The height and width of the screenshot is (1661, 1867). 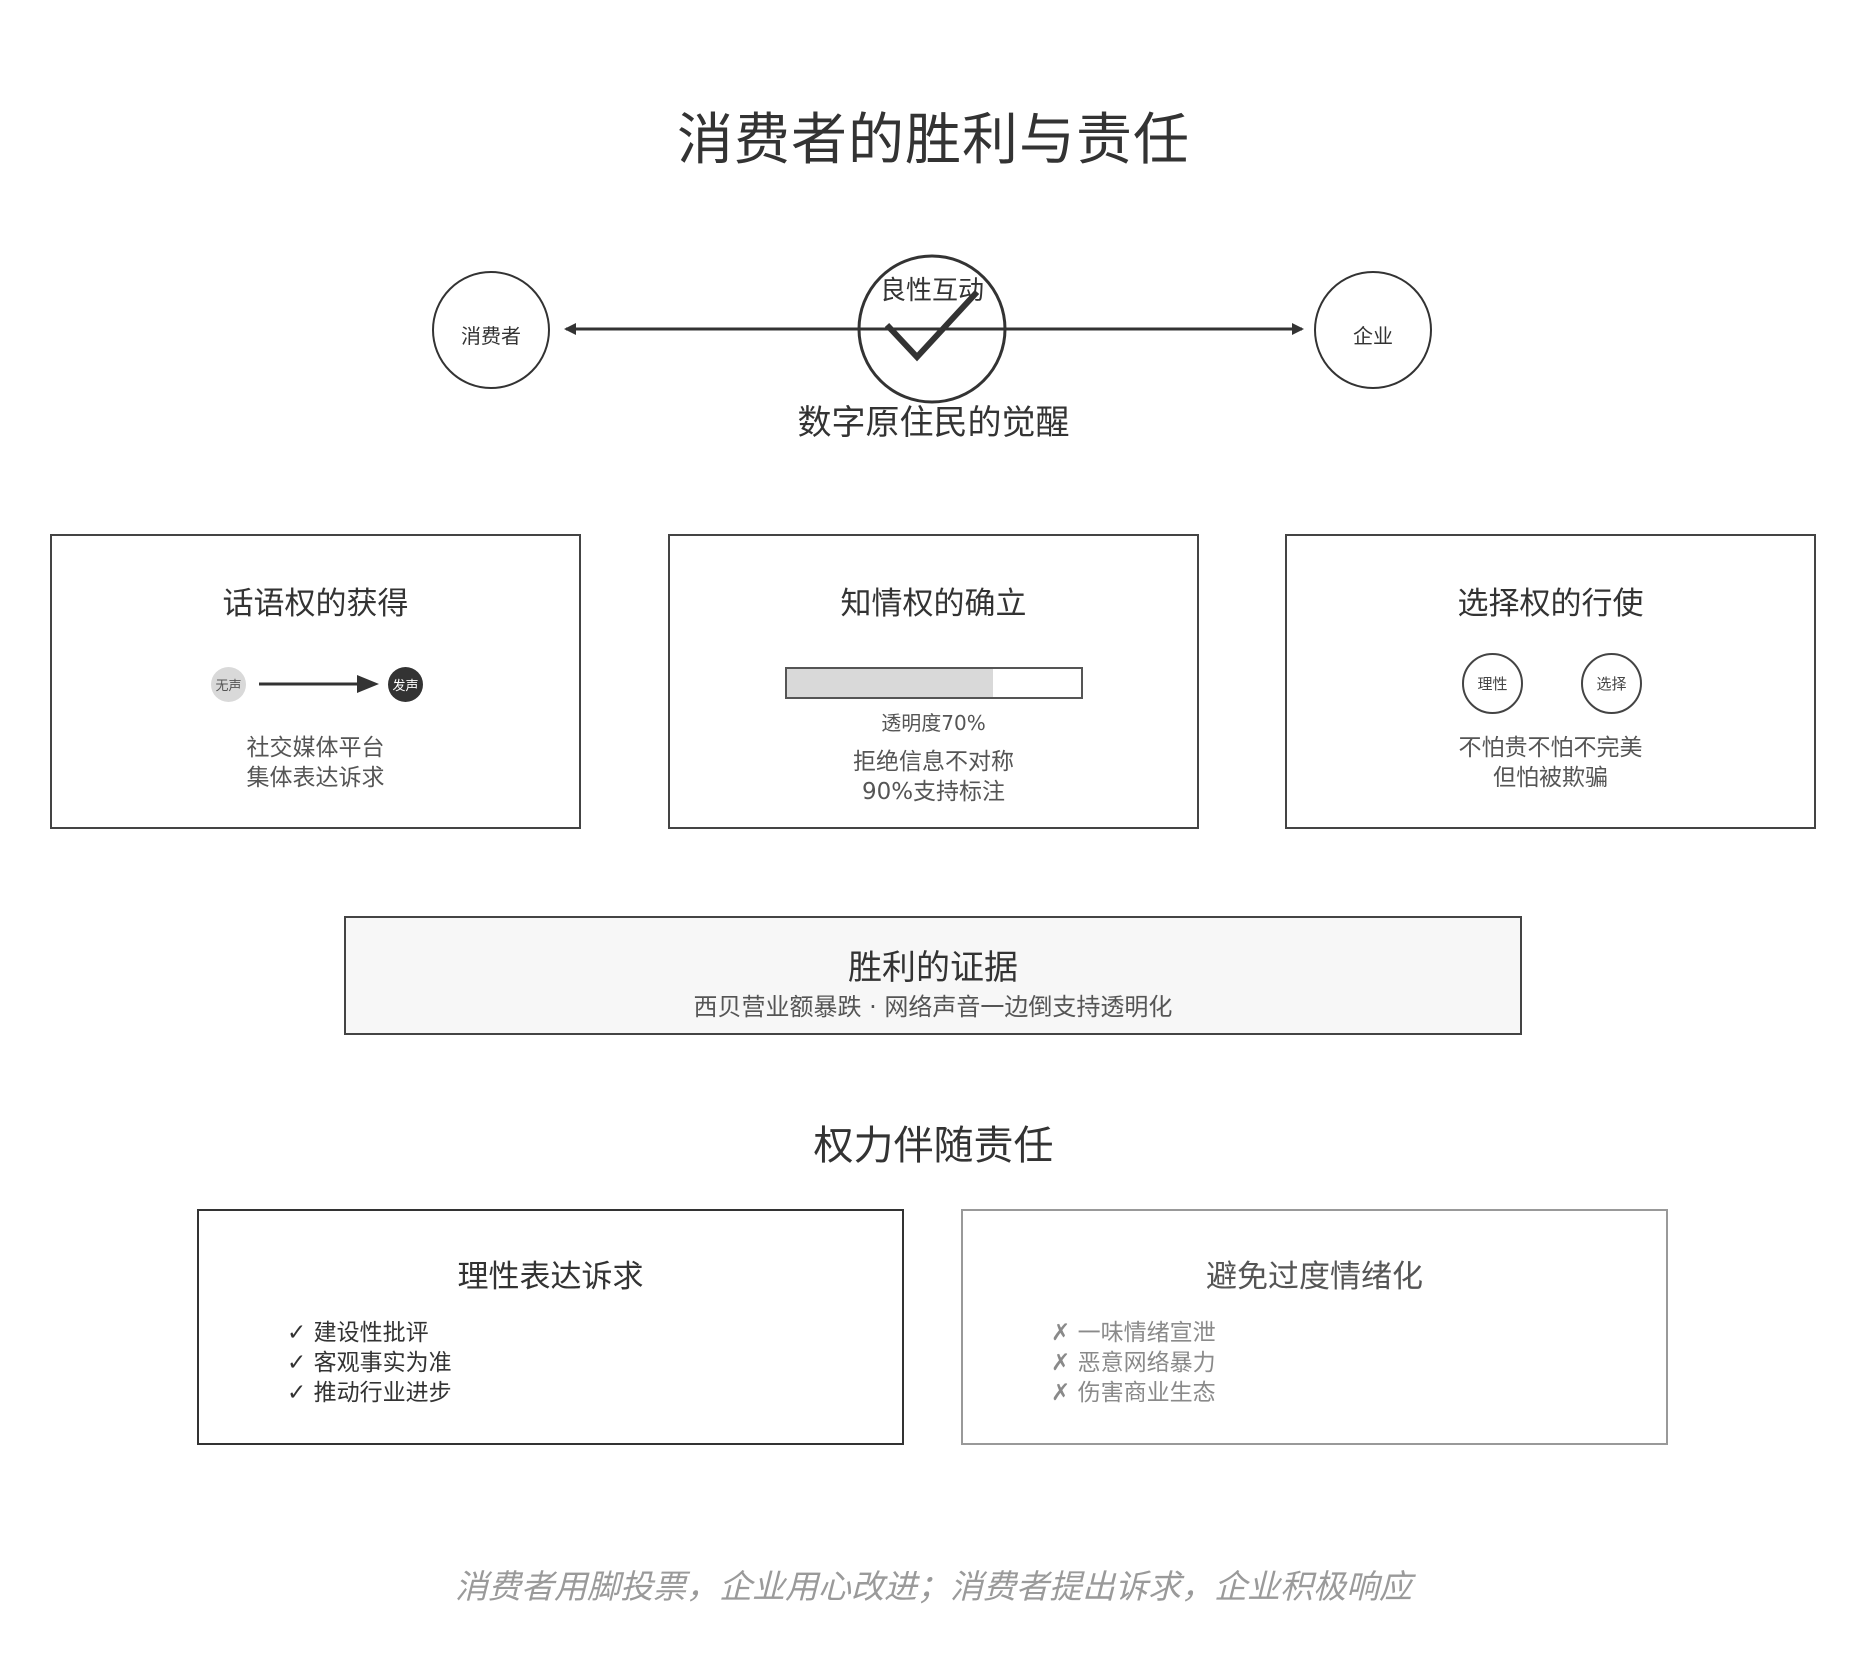 I want to click on voice-right-line1: 社交媒体平台, so click(x=315, y=748).